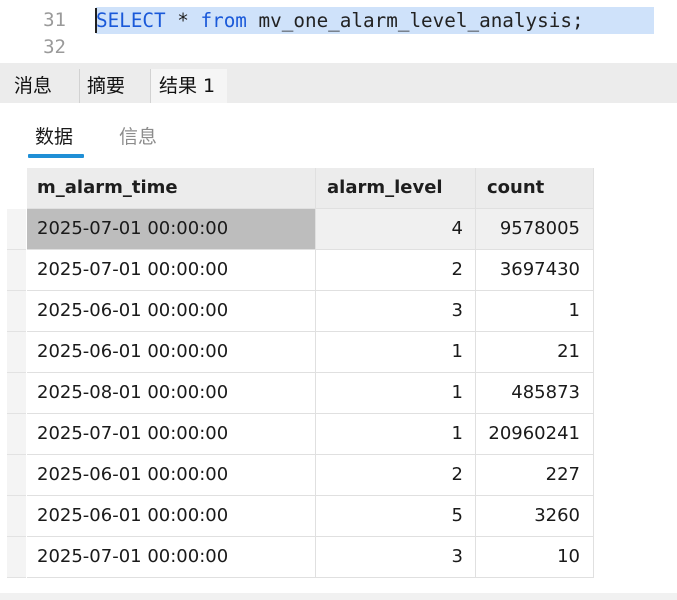 The width and height of the screenshot is (677, 600). What do you see at coordinates (535, 557) in the screenshot?
I see `table-cell-count: 10` at bounding box center [535, 557].